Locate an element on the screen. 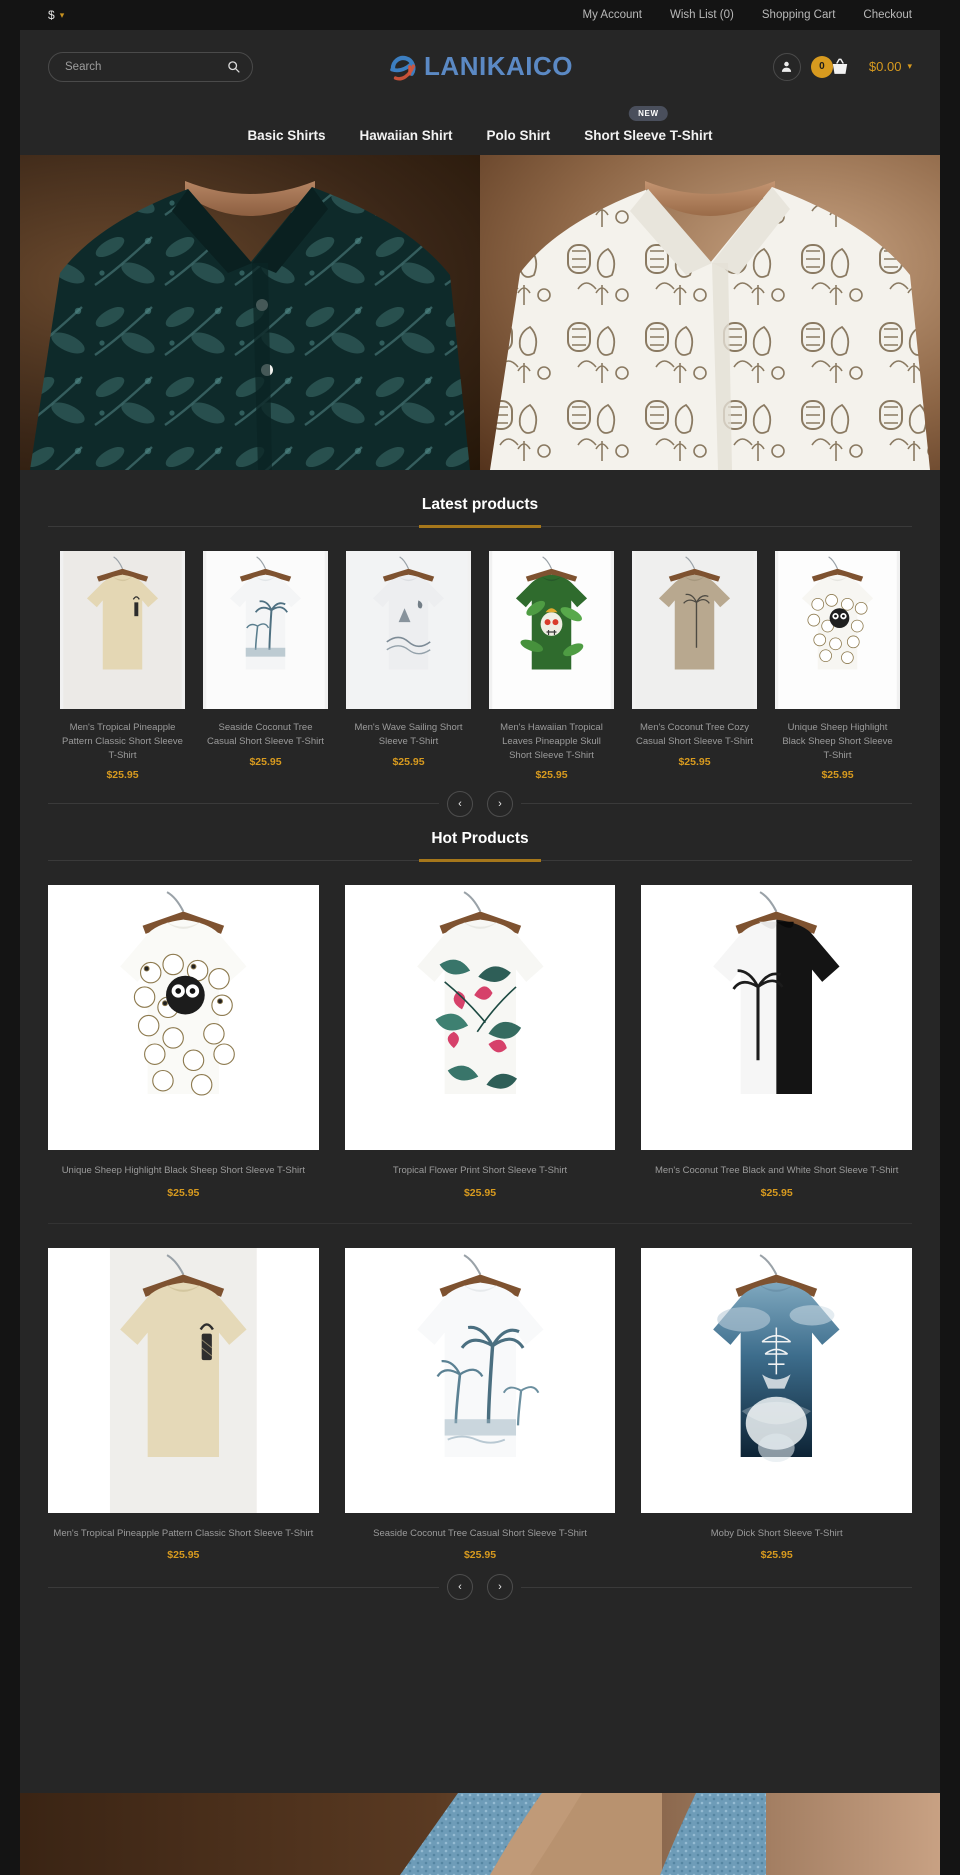  search-box is located at coordinates (150, 66).